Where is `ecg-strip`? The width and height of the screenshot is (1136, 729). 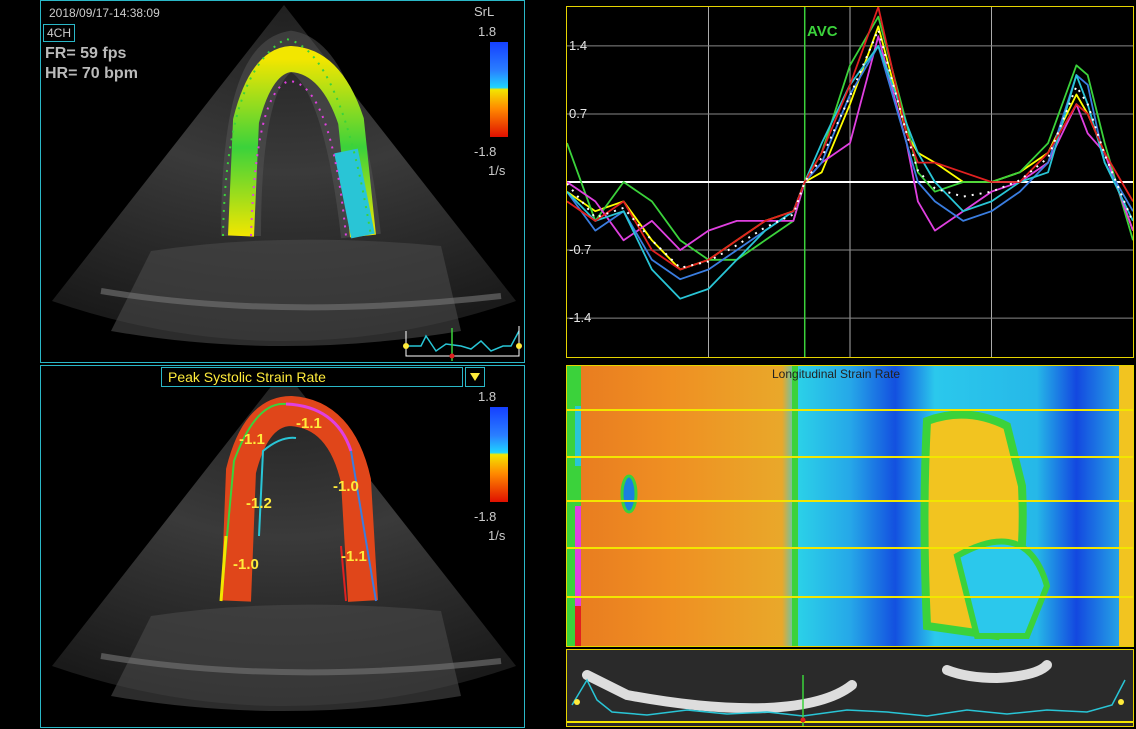
ecg-strip is located at coordinates (850, 688).